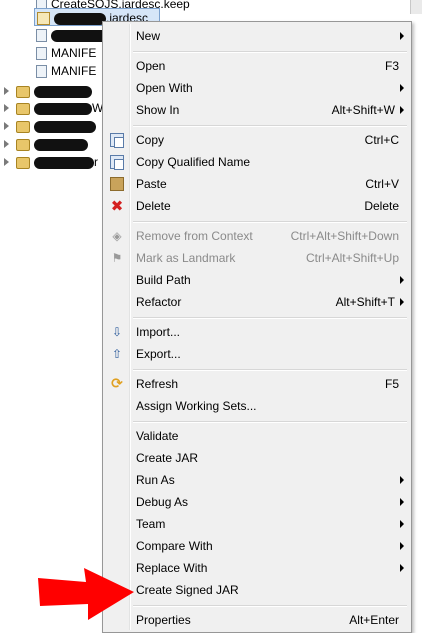 The image size is (422, 633). I want to click on menu-item-label: Remove from Context, so click(194, 236).